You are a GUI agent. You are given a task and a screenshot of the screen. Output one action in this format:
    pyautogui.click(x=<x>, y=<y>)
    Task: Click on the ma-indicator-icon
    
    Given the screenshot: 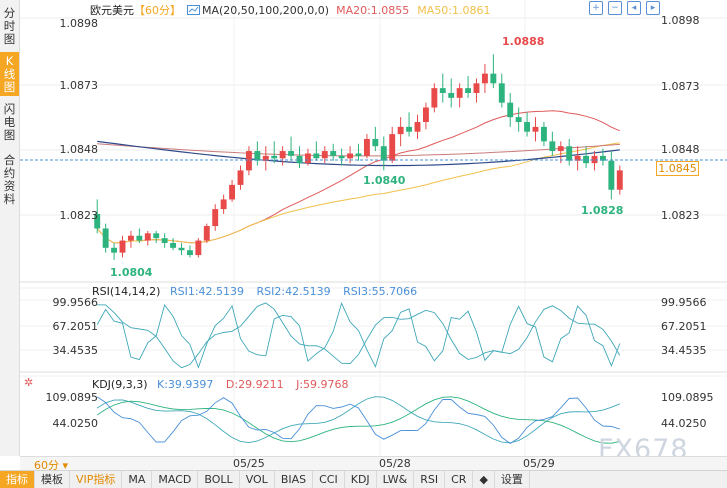 What is the action you would take?
    pyautogui.click(x=193, y=10)
    